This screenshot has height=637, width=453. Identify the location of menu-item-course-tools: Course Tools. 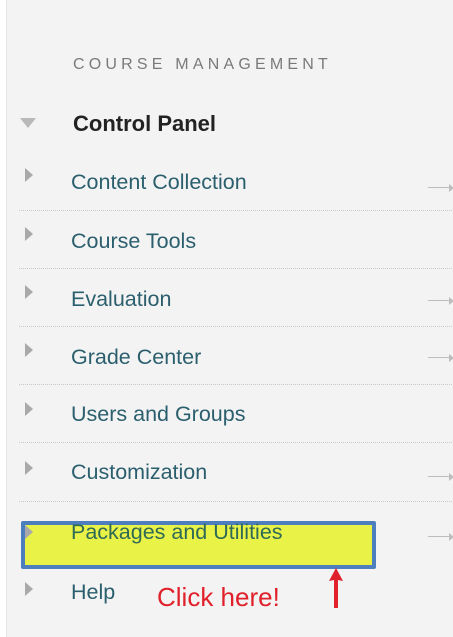
(133, 241).